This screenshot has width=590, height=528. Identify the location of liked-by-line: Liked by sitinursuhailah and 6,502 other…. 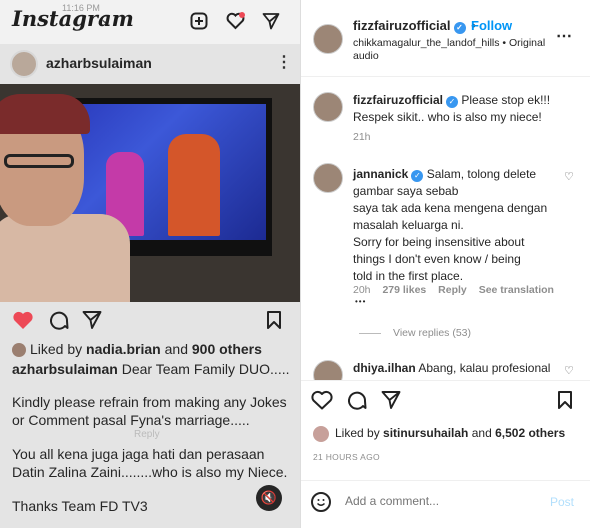
(439, 434).